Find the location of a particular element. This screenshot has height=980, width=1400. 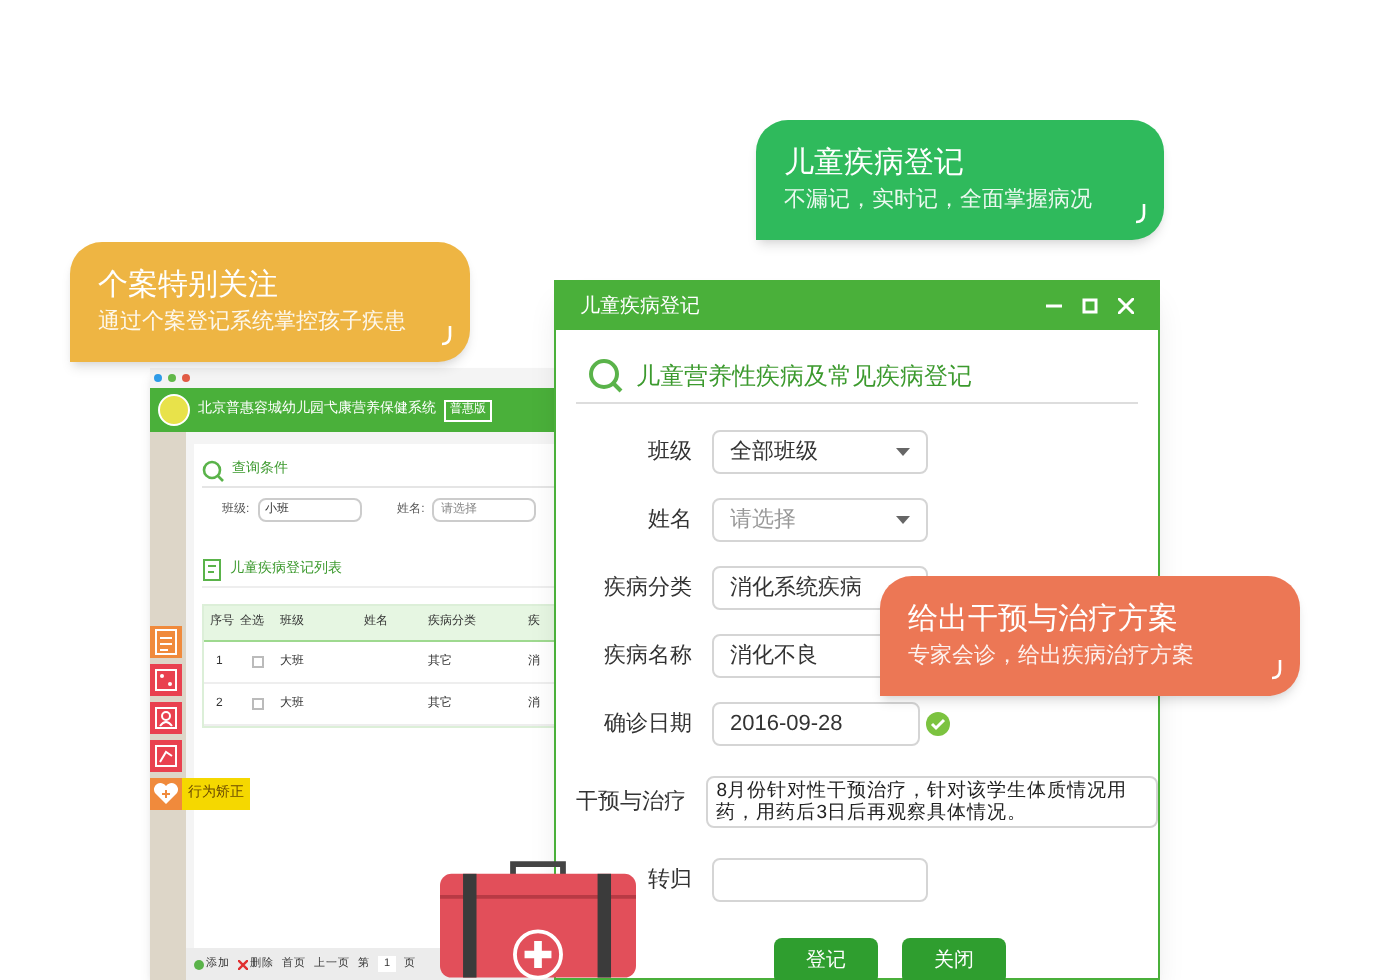

callout-title: 儿童疾病登记 is located at coordinates (875, 164).